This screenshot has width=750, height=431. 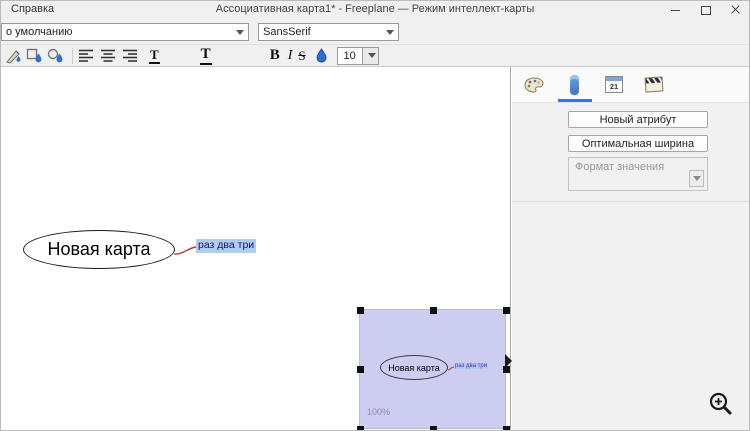 I want to click on panel-collapse-arrow, so click(x=508, y=361).